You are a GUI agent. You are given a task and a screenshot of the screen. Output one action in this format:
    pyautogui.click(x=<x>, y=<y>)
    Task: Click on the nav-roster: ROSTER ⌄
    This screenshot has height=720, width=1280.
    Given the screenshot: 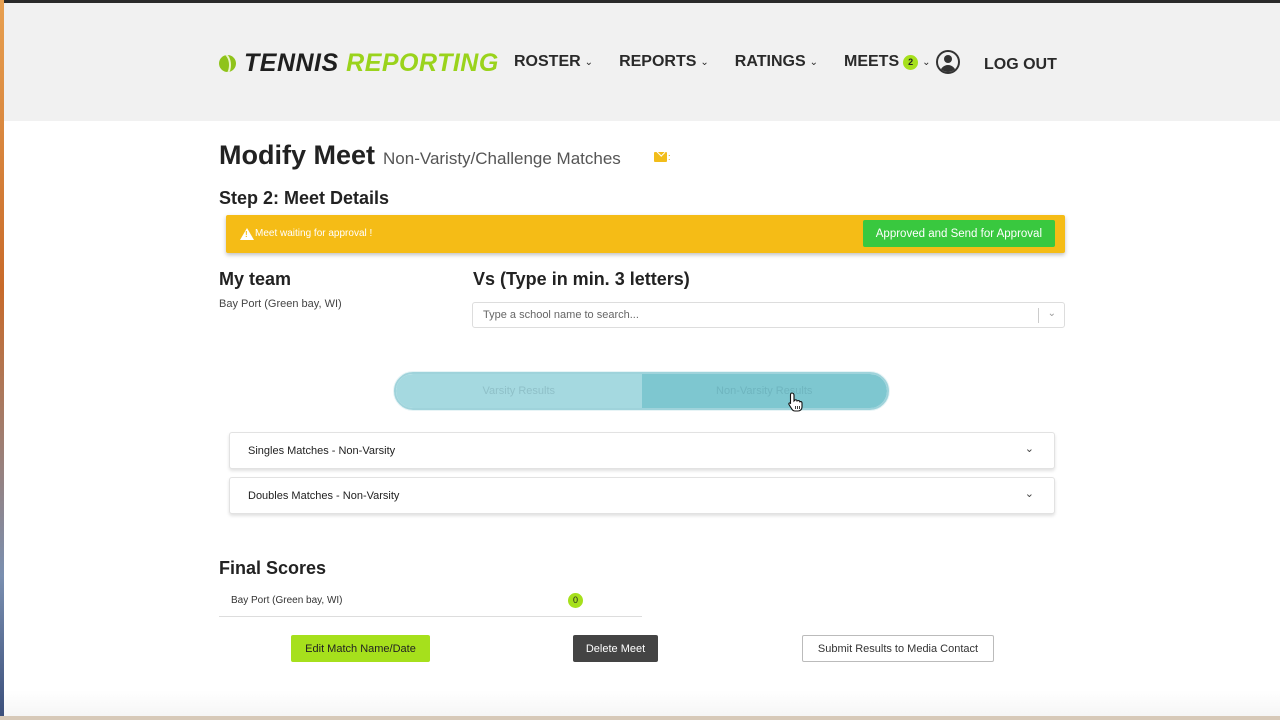 What is the action you would take?
    pyautogui.click(x=553, y=62)
    